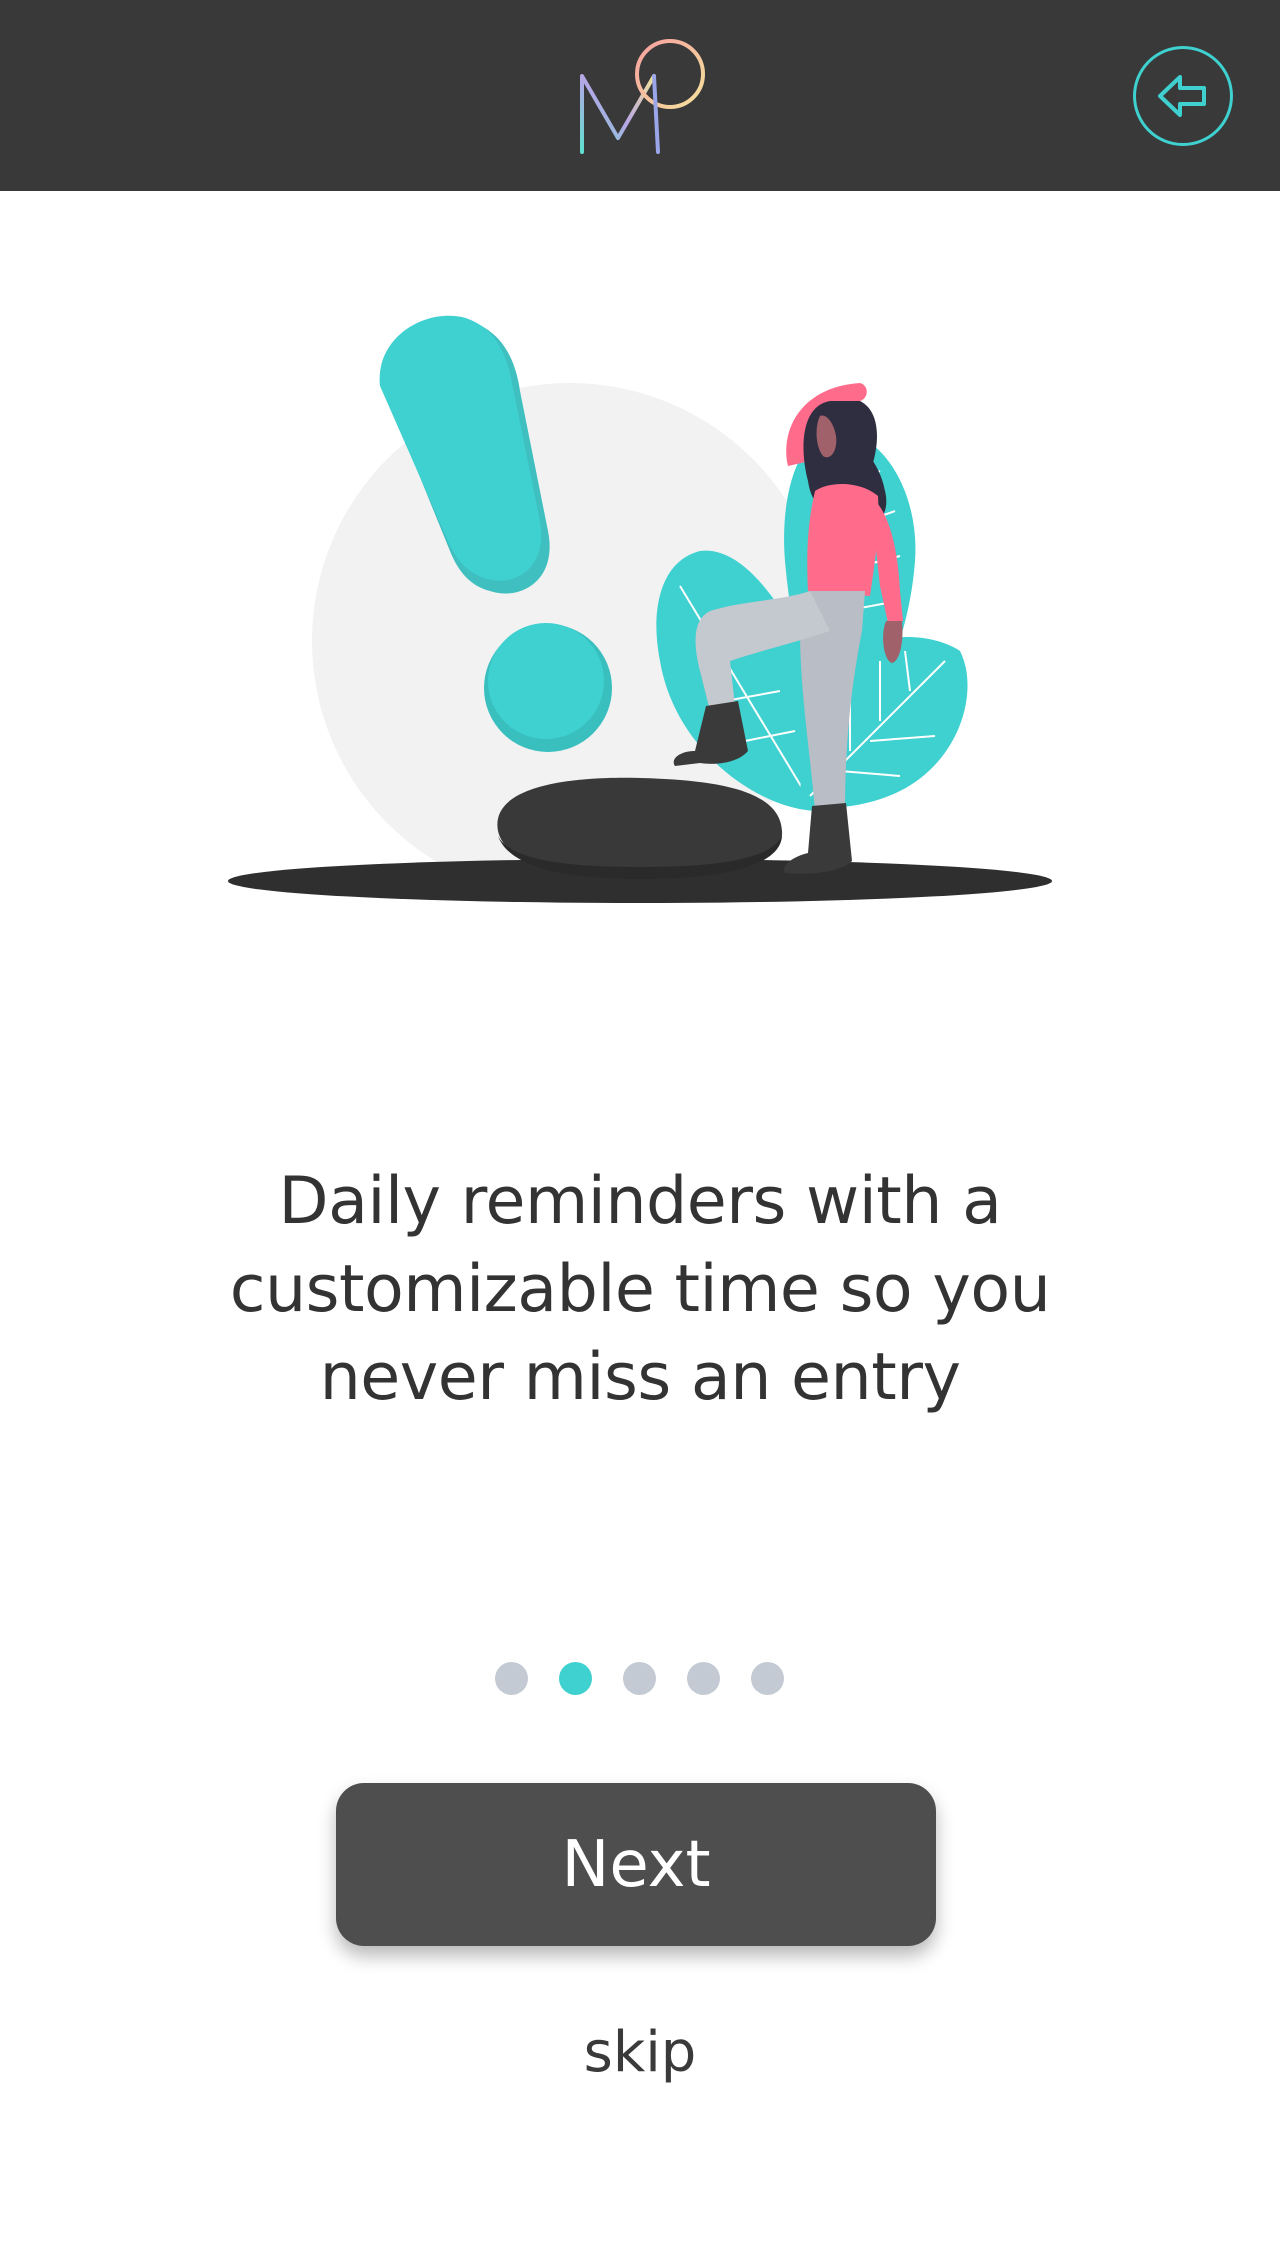 The height and width of the screenshot is (2256, 1280). I want to click on page-dot-2-active, so click(575, 1678).